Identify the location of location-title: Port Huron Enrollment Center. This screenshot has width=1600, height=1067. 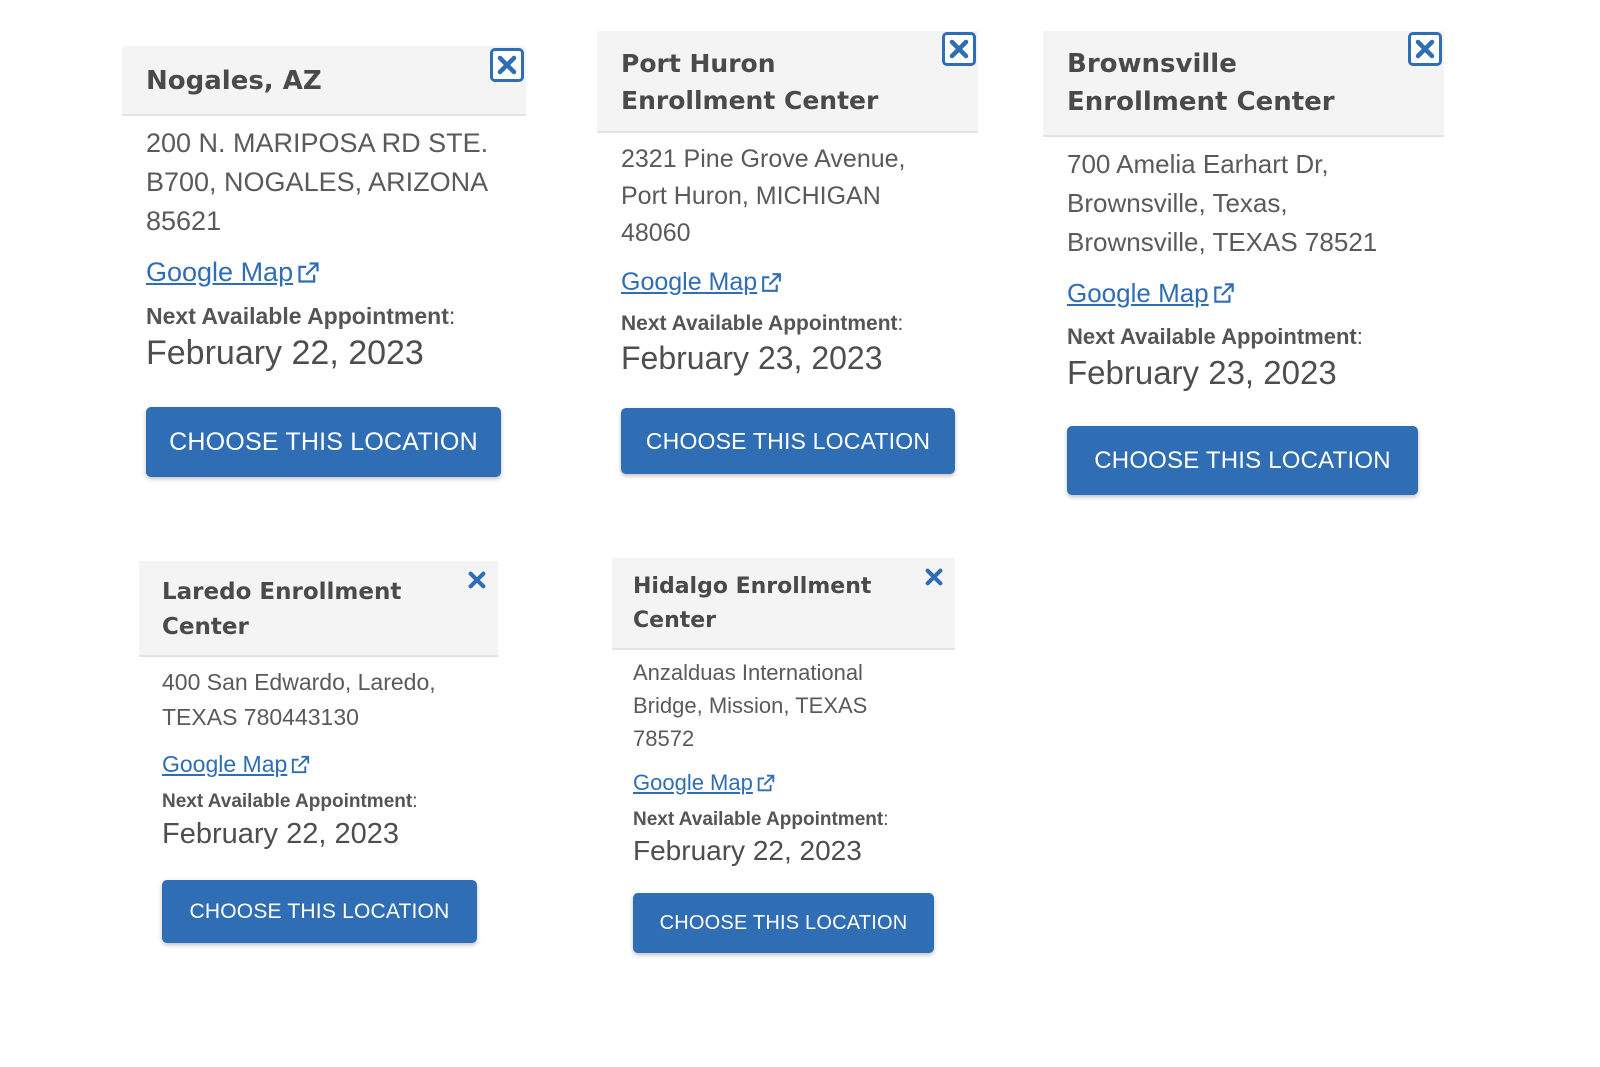
(750, 82).